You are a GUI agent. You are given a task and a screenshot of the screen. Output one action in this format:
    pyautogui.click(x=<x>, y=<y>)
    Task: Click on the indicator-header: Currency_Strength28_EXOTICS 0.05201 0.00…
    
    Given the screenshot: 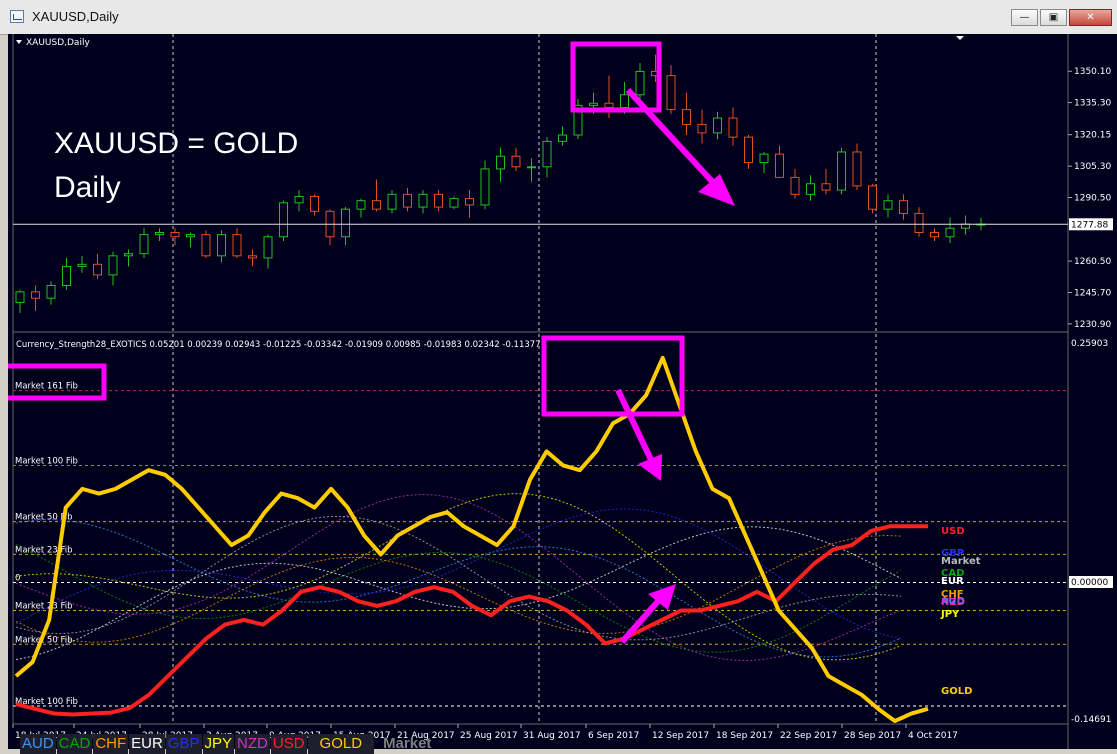 What is the action you would take?
    pyautogui.click(x=278, y=345)
    